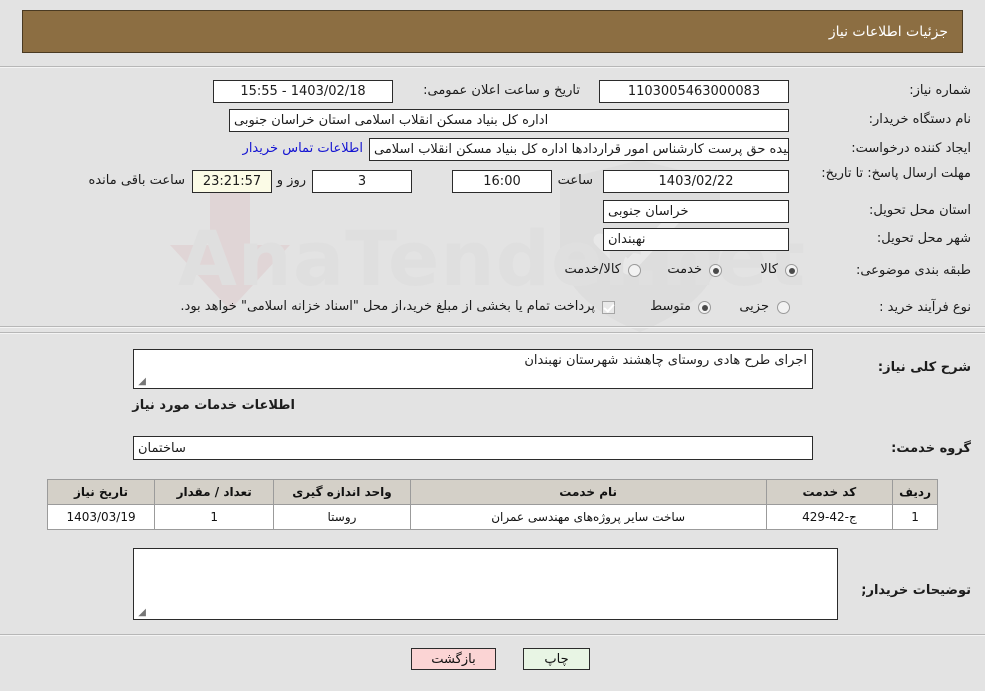 The height and width of the screenshot is (691, 985). What do you see at coordinates (342, 492) in the screenshot?
I see `column-header-unit: واحد اندازه گیری` at bounding box center [342, 492].